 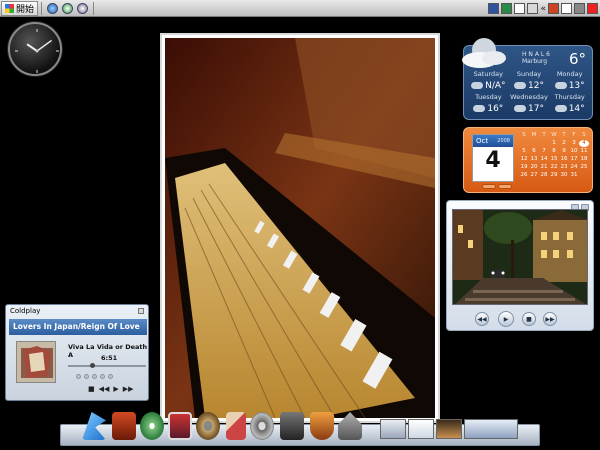 I want to click on player-rating, so click(x=94, y=376).